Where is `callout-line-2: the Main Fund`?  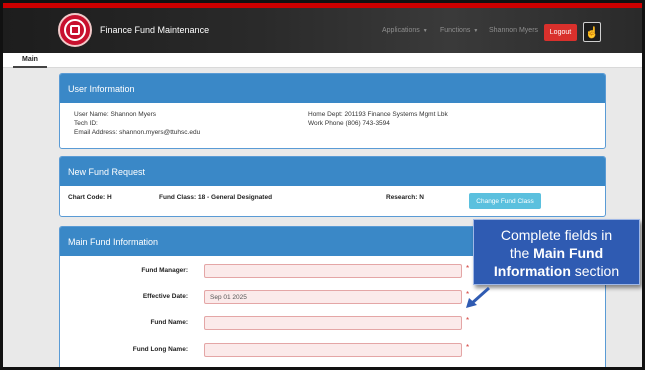
callout-line-2: the Main Fund is located at coordinates (556, 253).